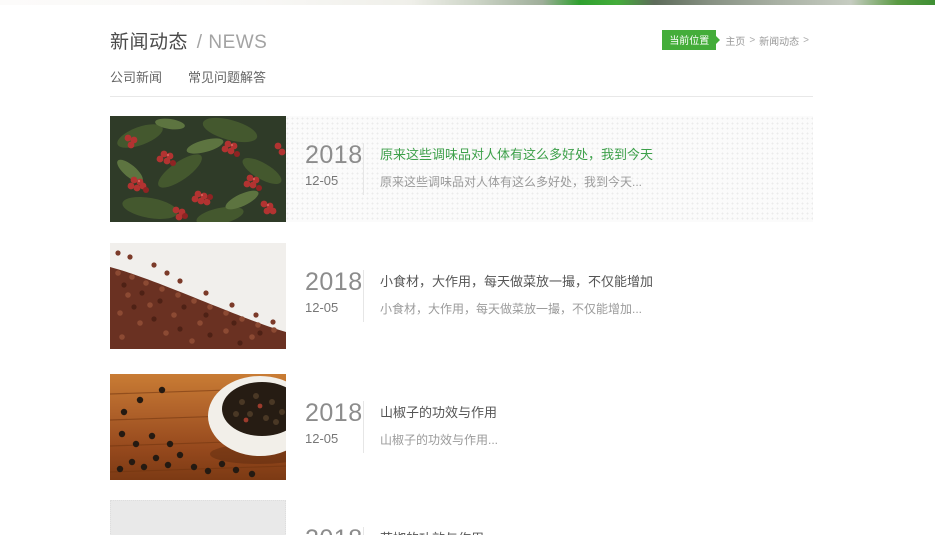 The height and width of the screenshot is (535, 935). I want to click on image-placeholder, so click(198, 517).